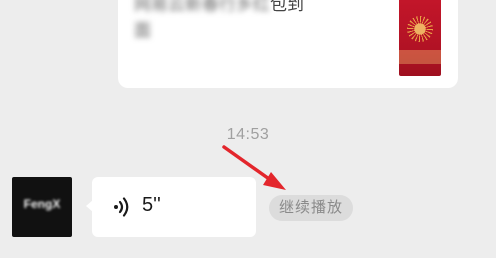 The height and width of the screenshot is (258, 496). Describe the element at coordinates (259, 22) in the screenshot. I see `link-card-title: 网易云新春行乡红包到 面` at that location.